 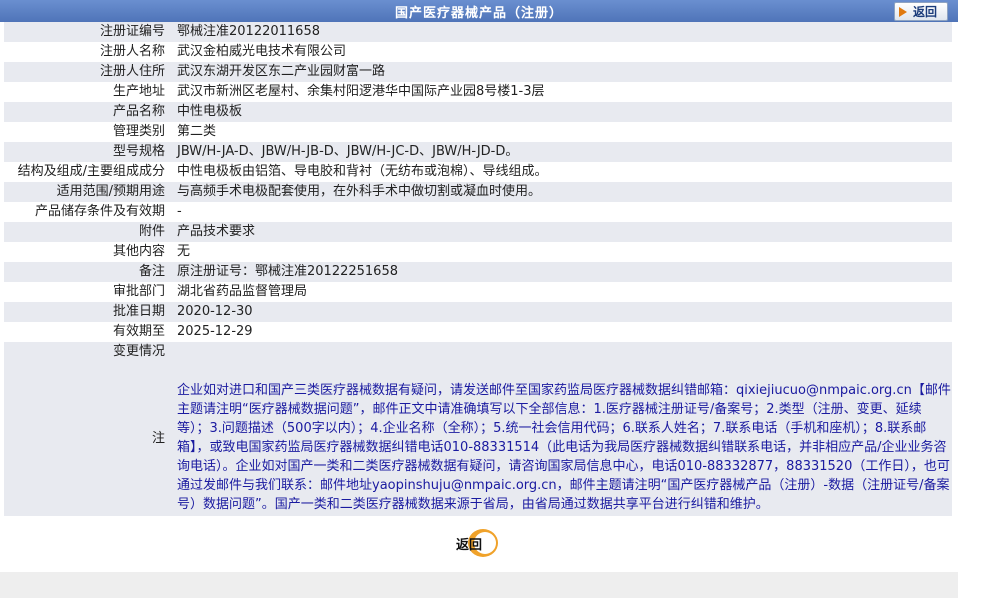 I want to click on row-value: 湖北省药品监督管理局, so click(x=561, y=292).